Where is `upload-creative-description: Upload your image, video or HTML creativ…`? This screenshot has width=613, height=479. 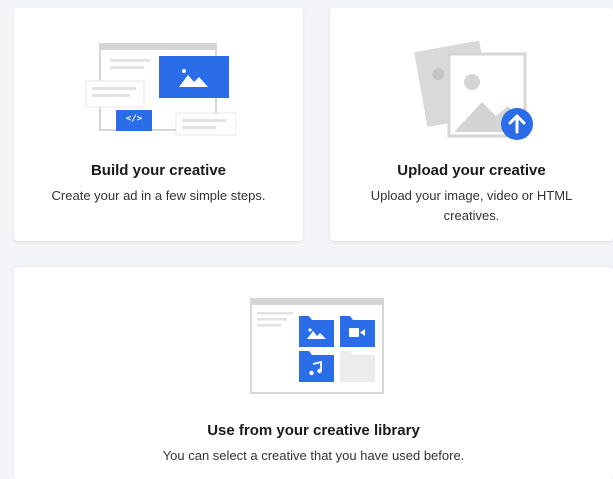 upload-creative-description: Upload your image, video or HTML creativ… is located at coordinates (471, 205).